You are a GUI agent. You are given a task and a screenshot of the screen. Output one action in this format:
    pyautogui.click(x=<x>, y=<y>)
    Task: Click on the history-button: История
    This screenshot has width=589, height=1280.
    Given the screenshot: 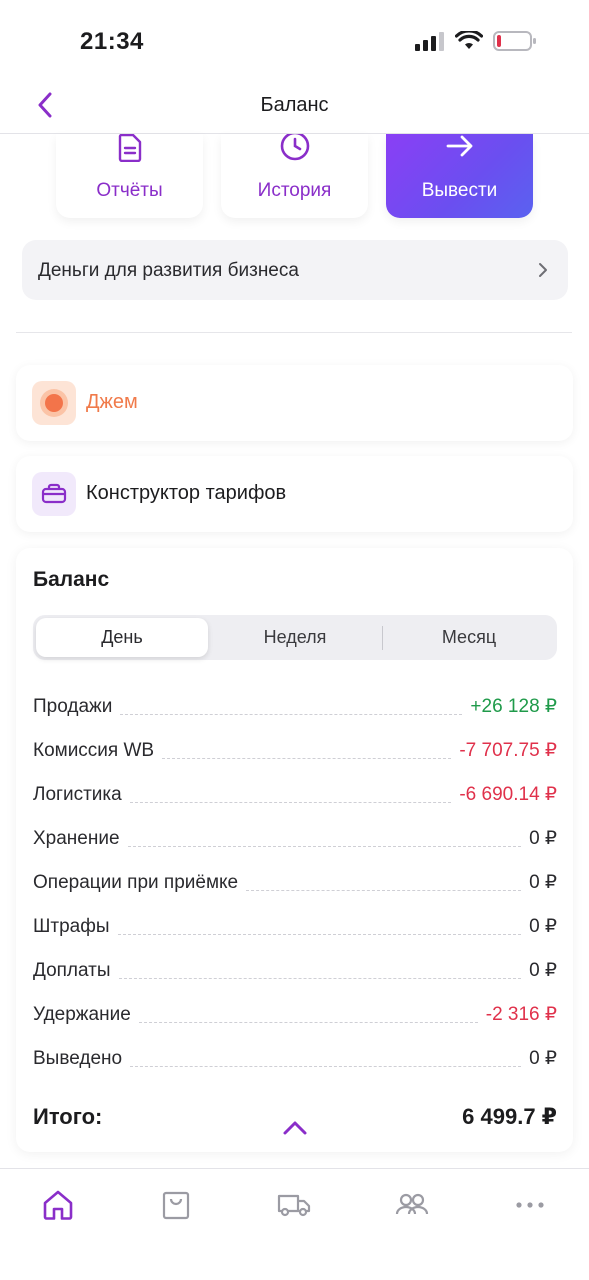 What is the action you would take?
    pyautogui.click(x=294, y=176)
    